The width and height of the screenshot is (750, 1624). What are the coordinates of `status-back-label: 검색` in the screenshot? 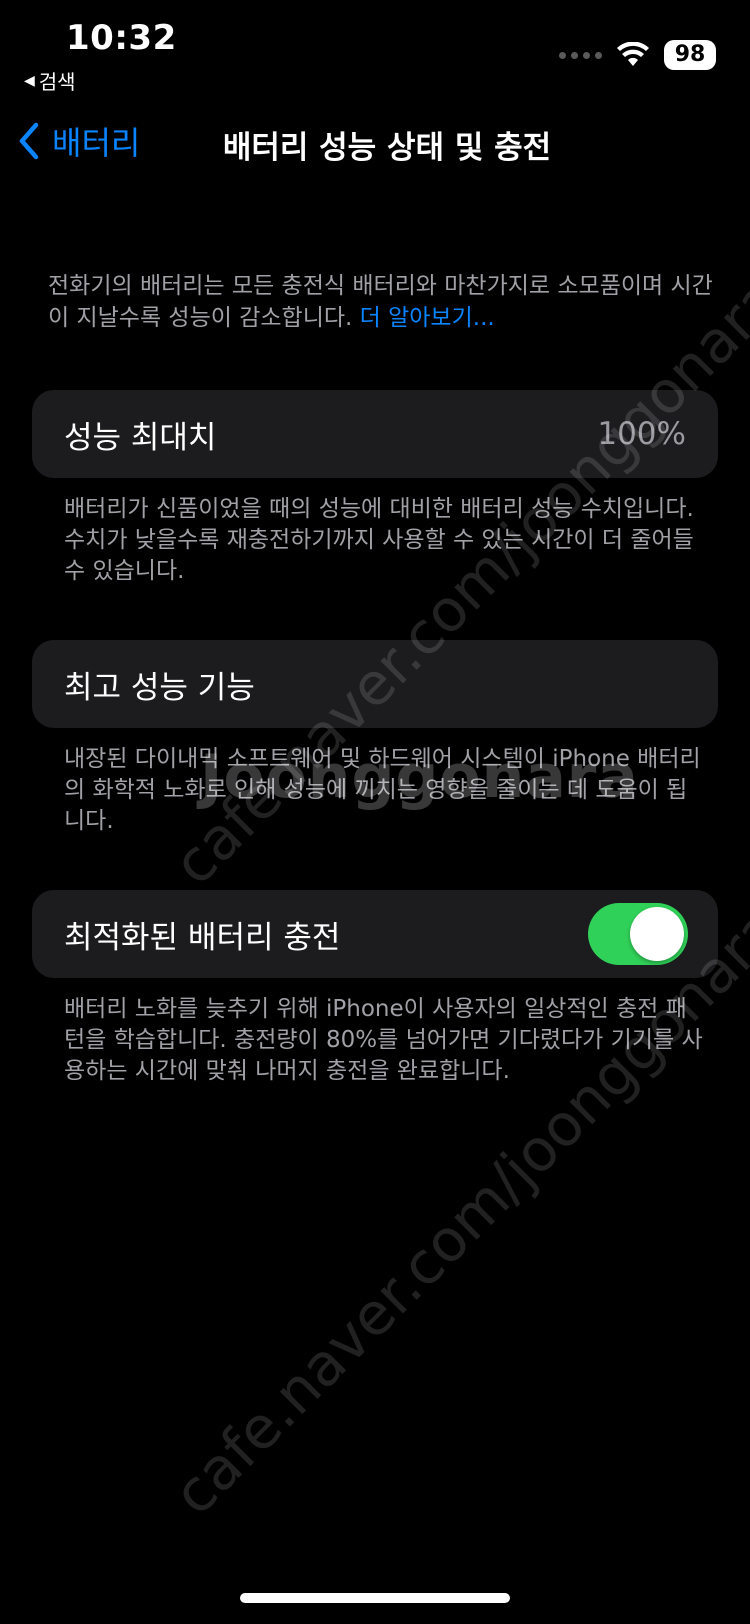 It's located at (57, 82).